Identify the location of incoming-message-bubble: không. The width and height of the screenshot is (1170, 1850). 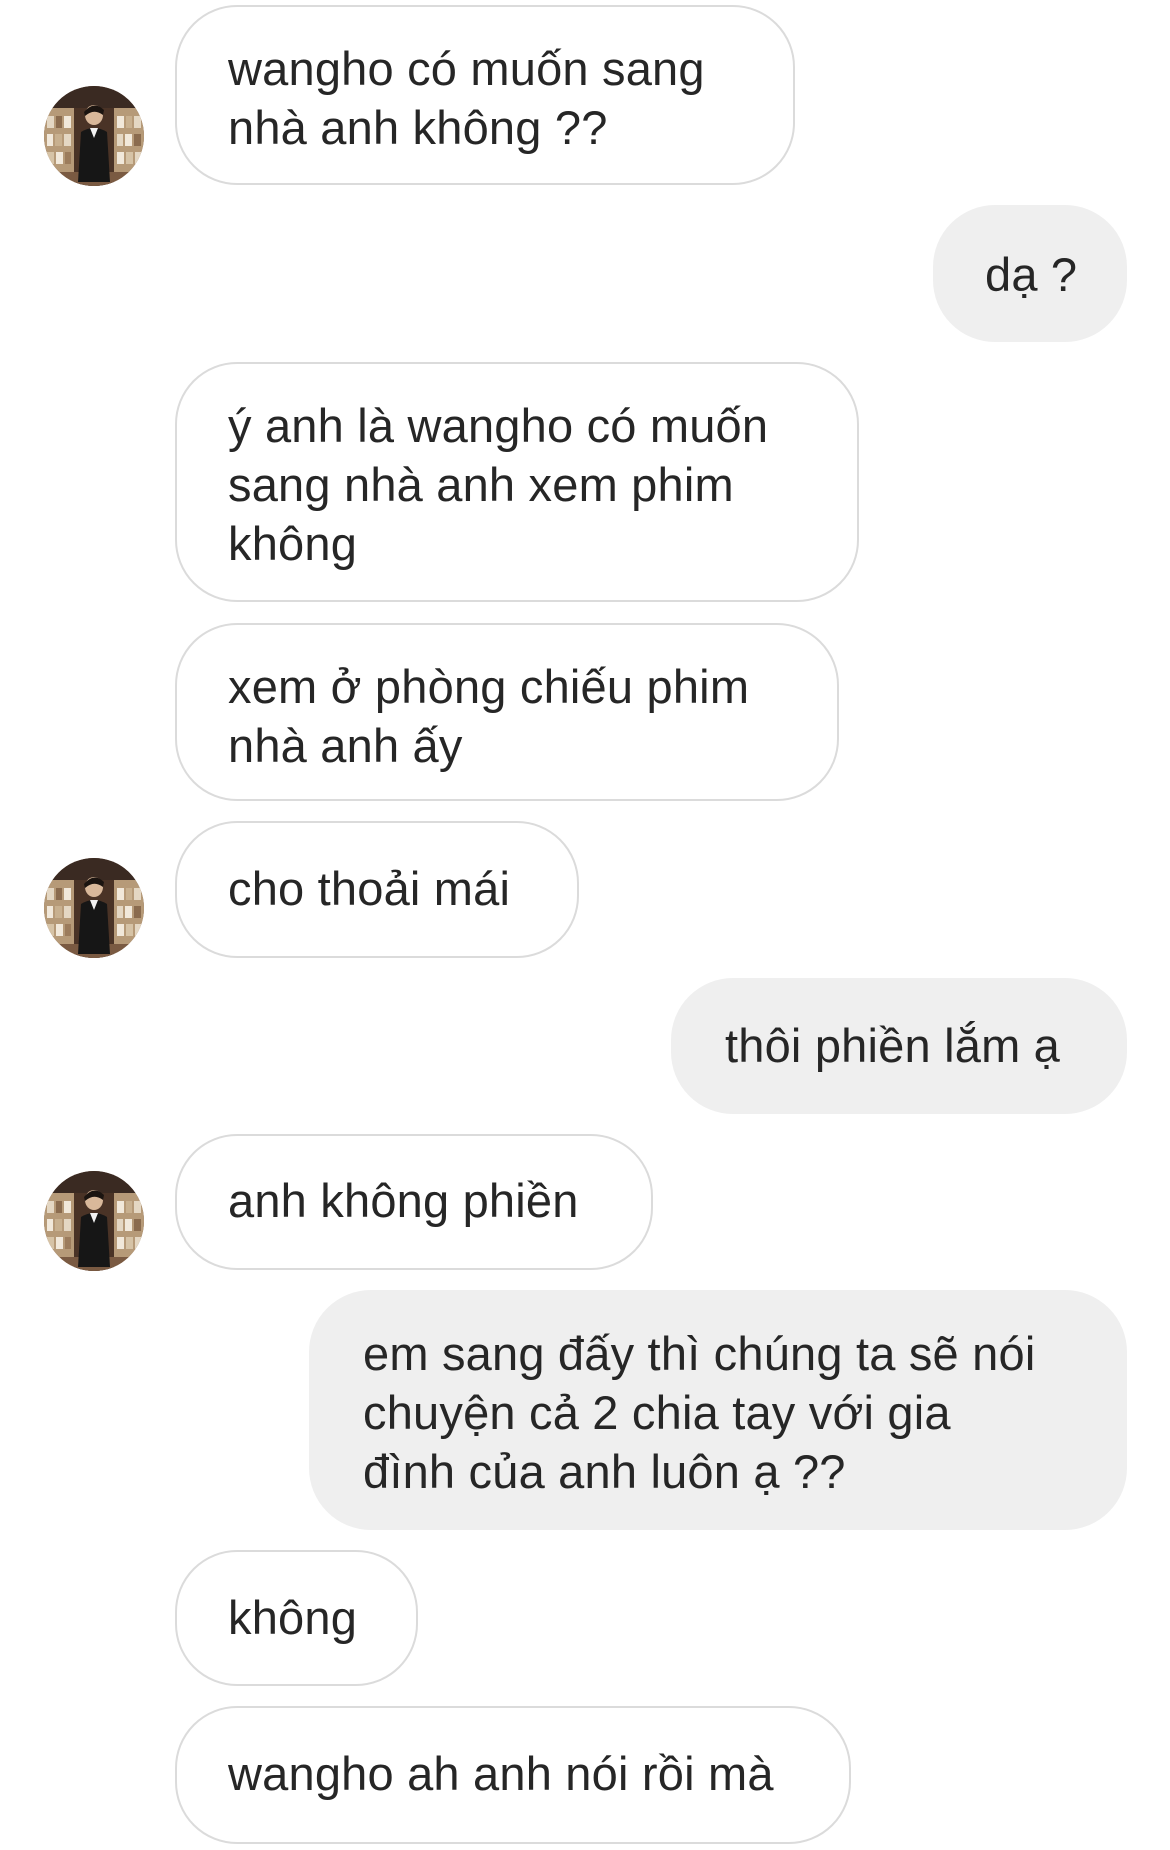
(296, 1618).